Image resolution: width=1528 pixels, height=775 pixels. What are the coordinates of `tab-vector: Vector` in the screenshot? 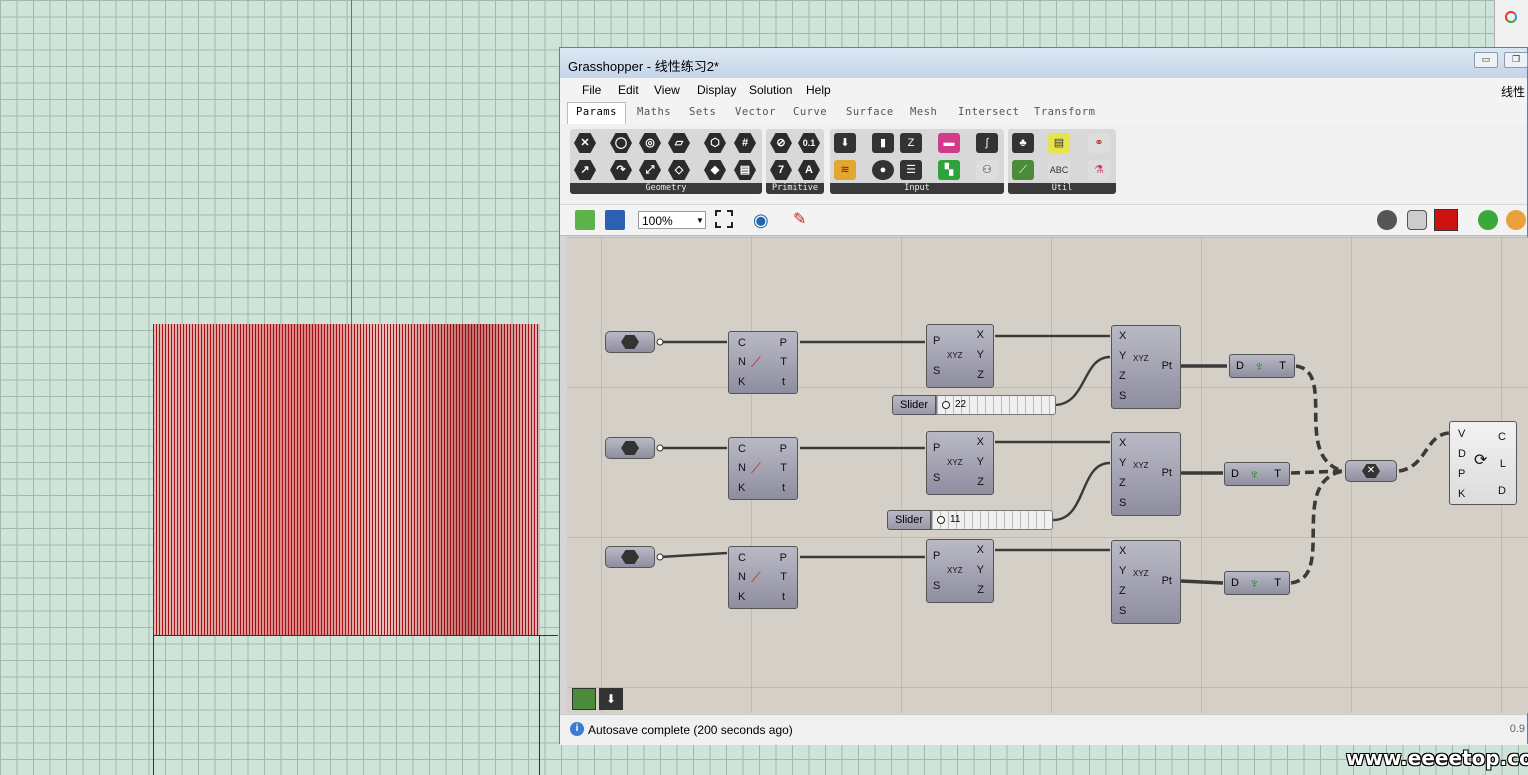 It's located at (755, 112).